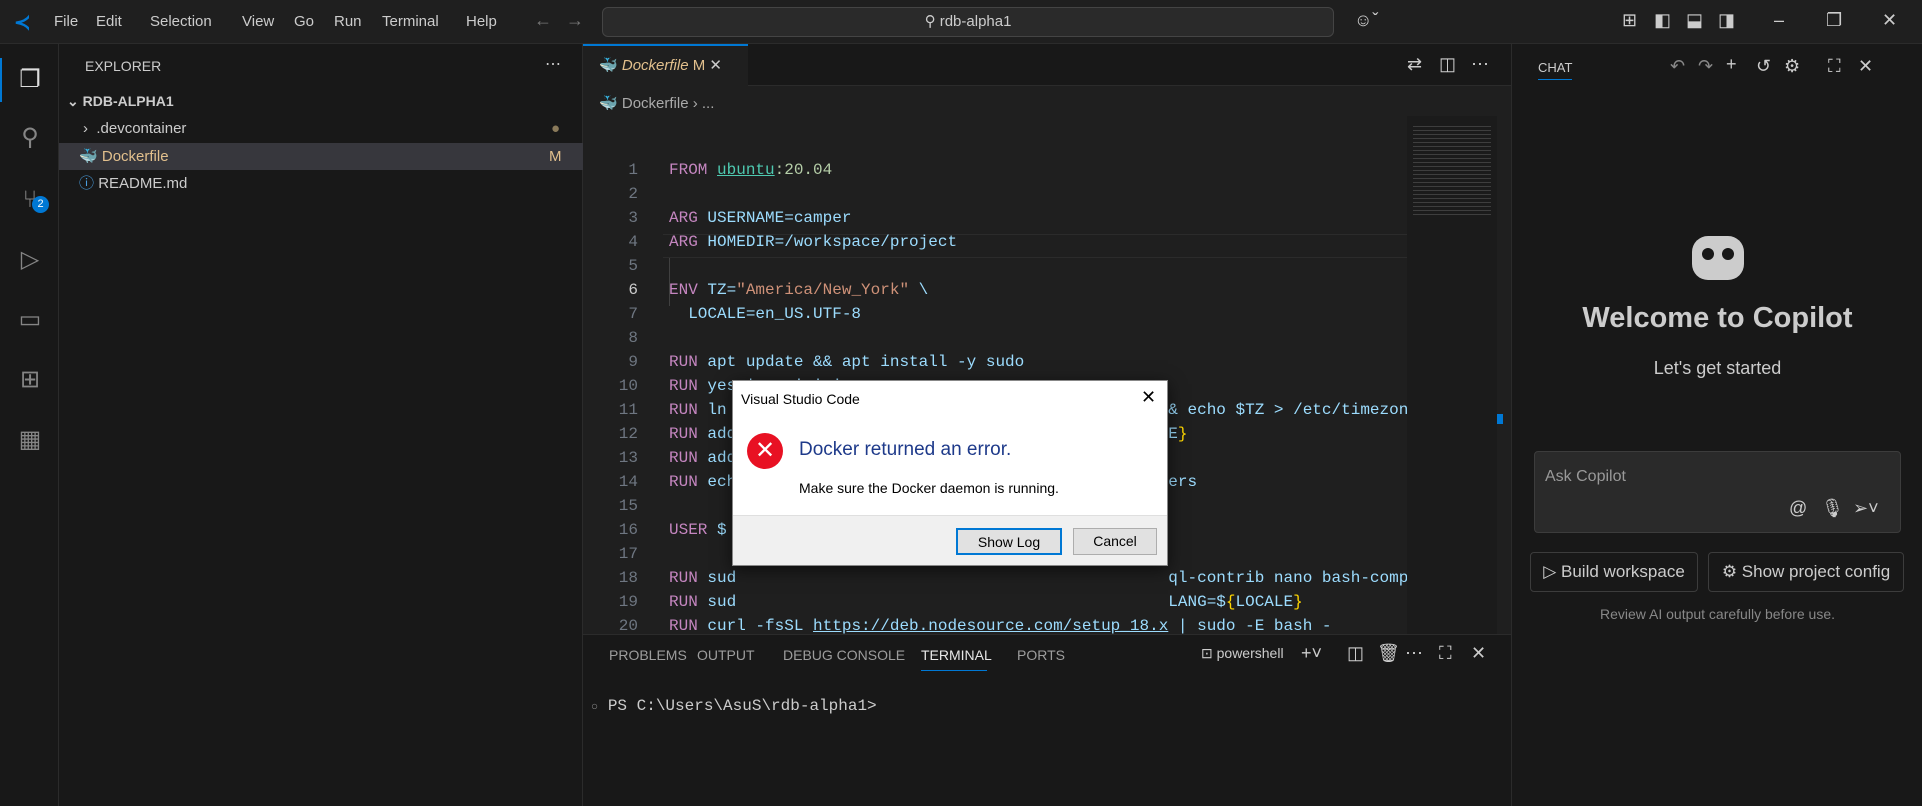 The height and width of the screenshot is (806, 1922). I want to click on modified-badge: M, so click(555, 156).